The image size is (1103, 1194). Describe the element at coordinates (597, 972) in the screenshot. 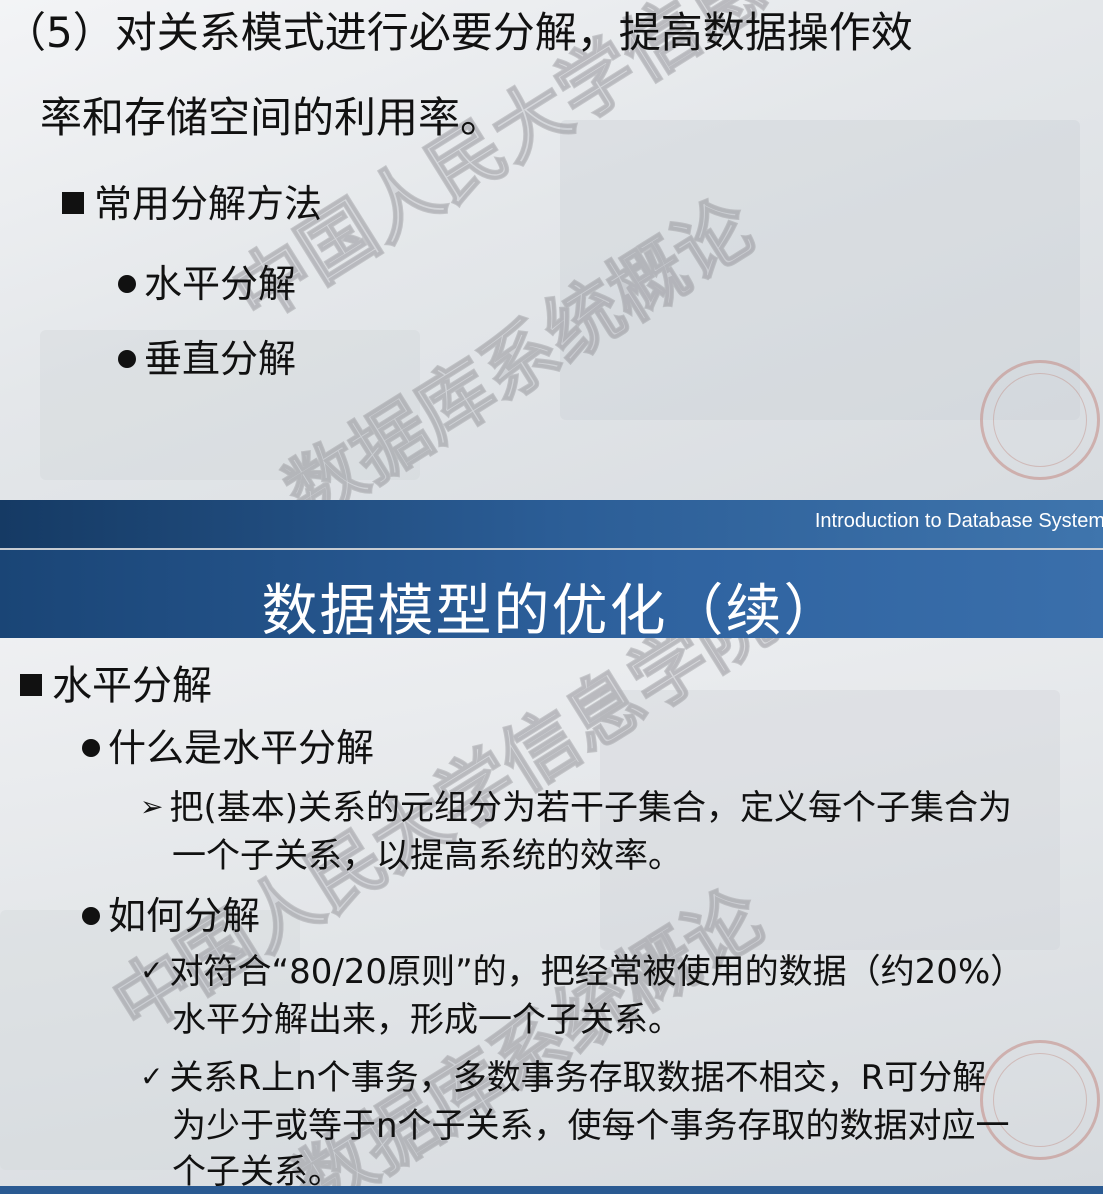

I see `rule-text: 对符合“80/20原则”的，把经常被使用的数据（约20%）` at that location.